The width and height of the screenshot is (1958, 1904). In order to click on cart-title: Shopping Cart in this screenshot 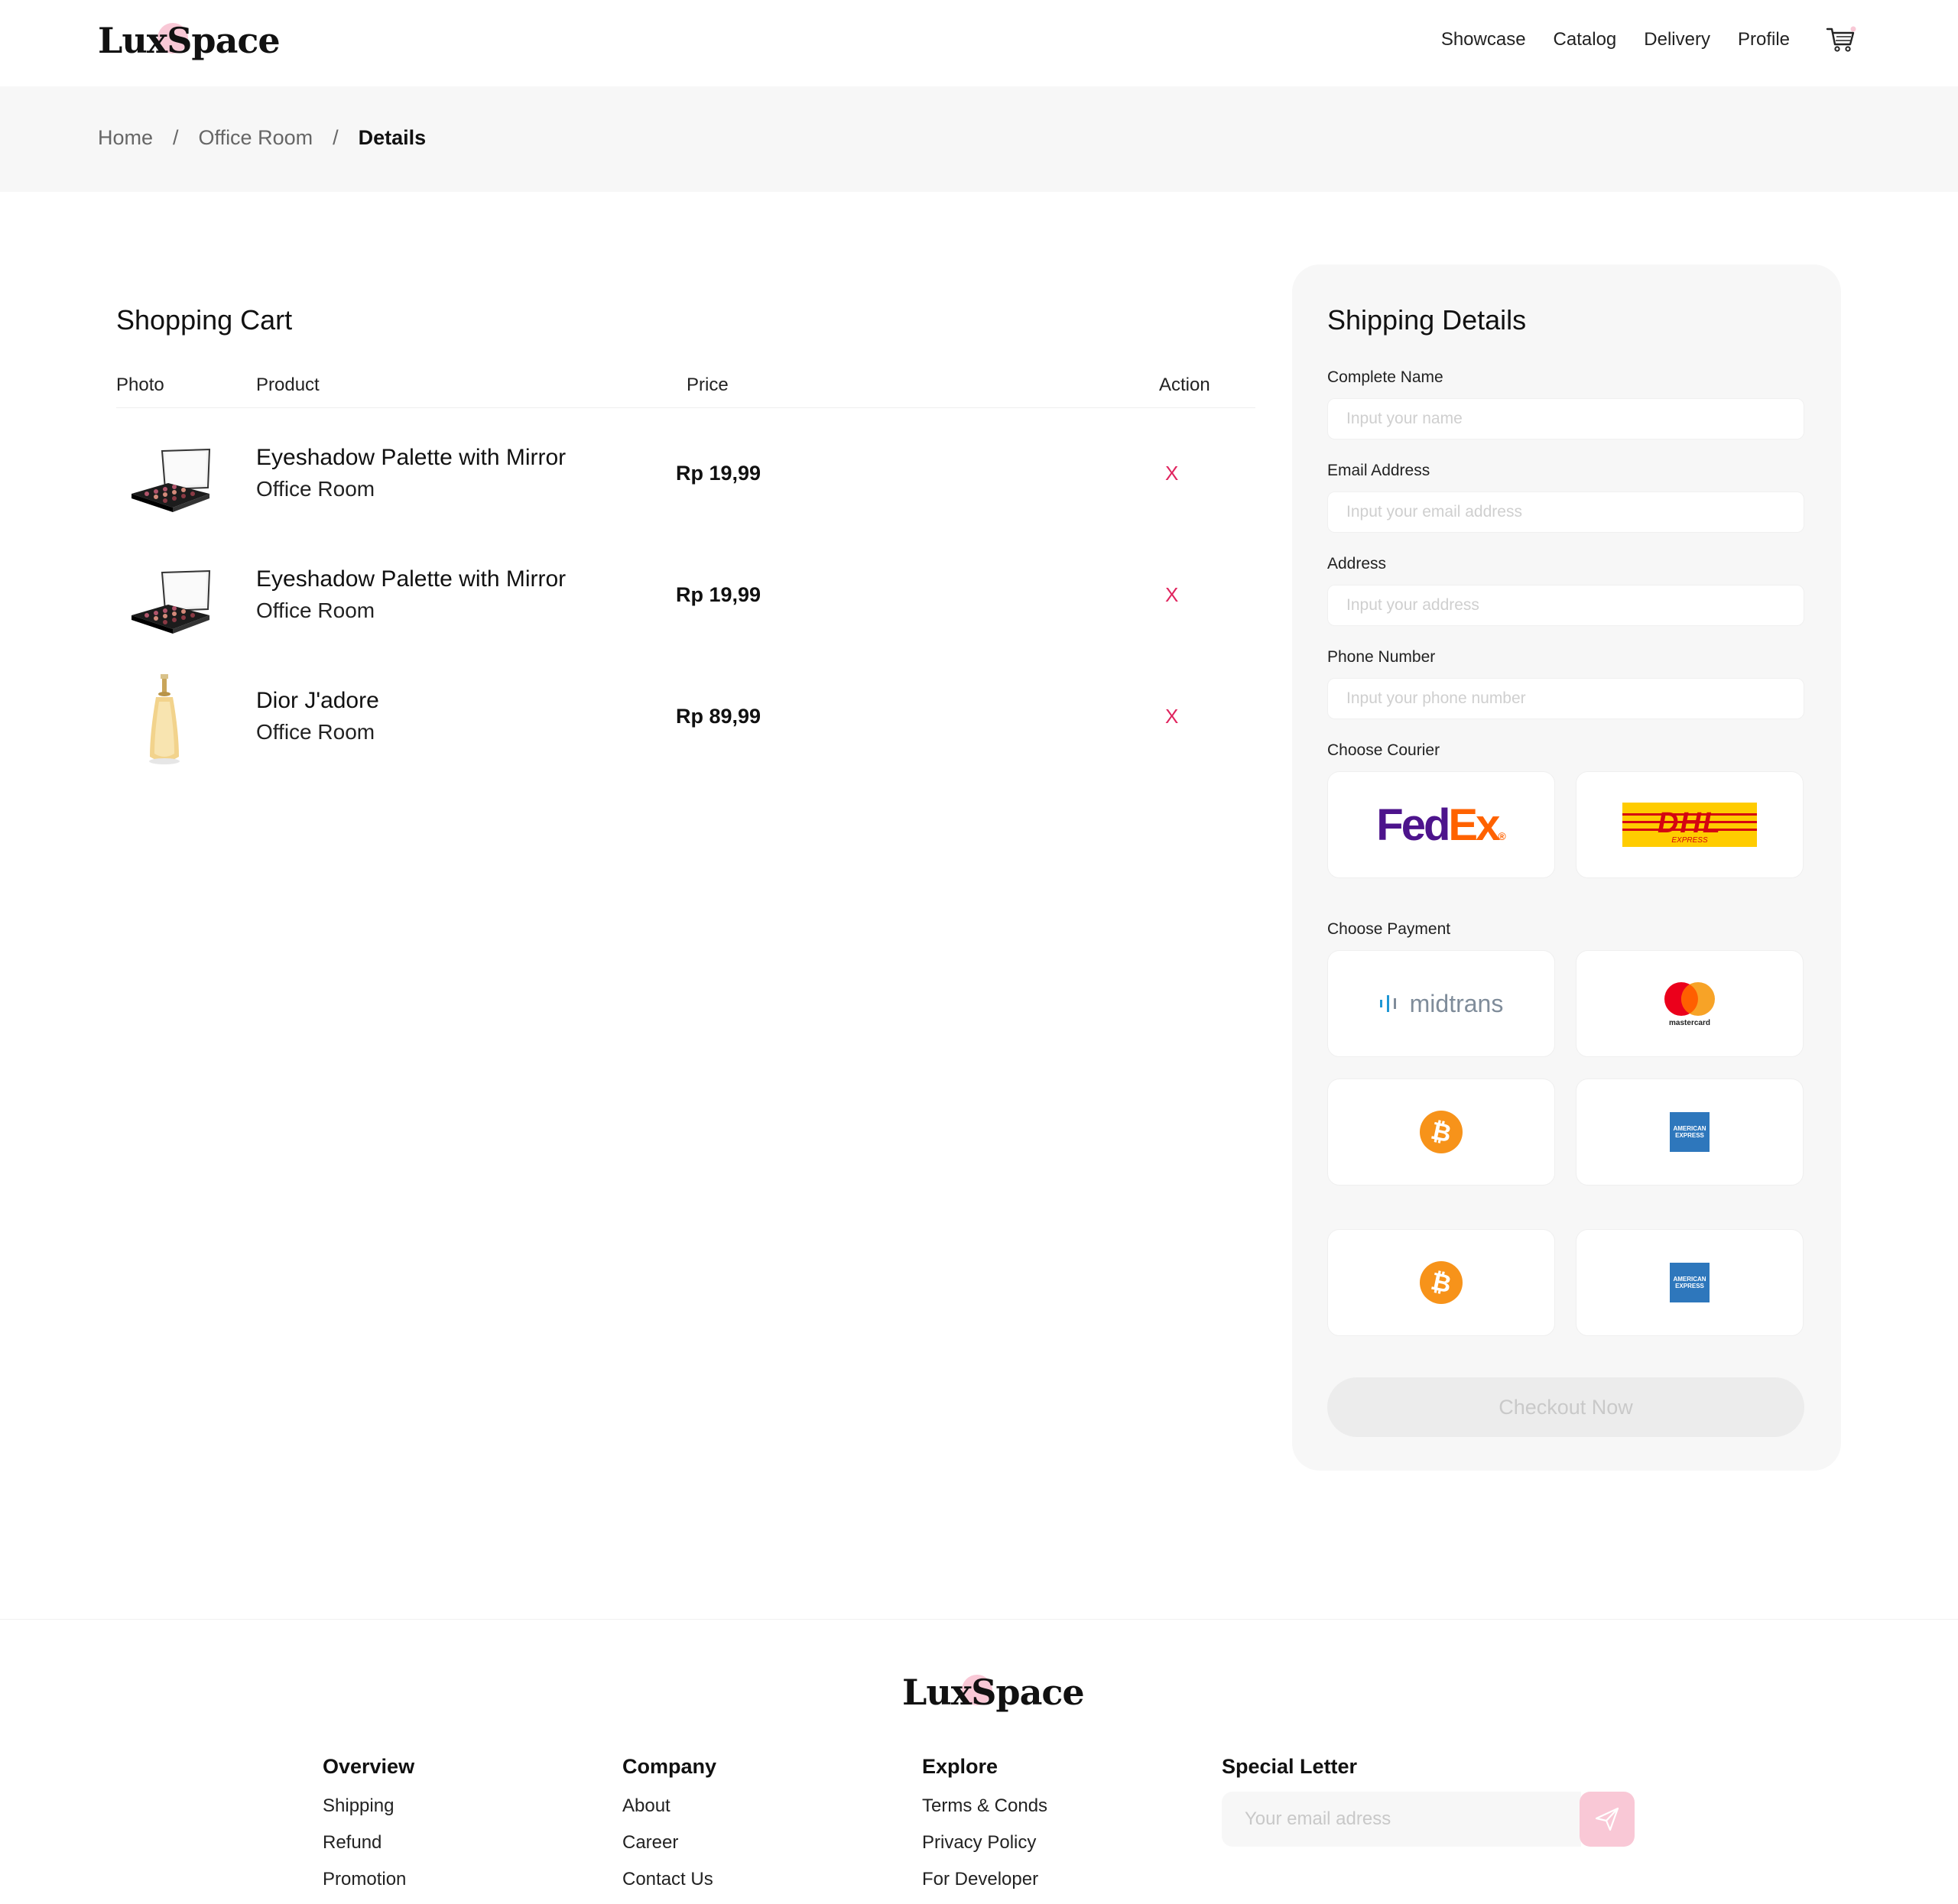, I will do `click(205, 320)`.